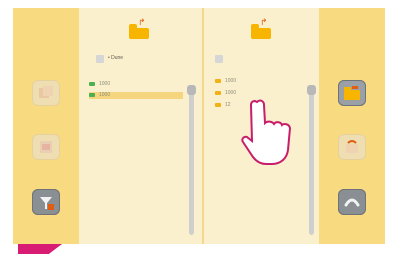 Image resolution: width=400 pixels, height=254 pixels. I want to click on right-scrollbar, so click(311, 160).